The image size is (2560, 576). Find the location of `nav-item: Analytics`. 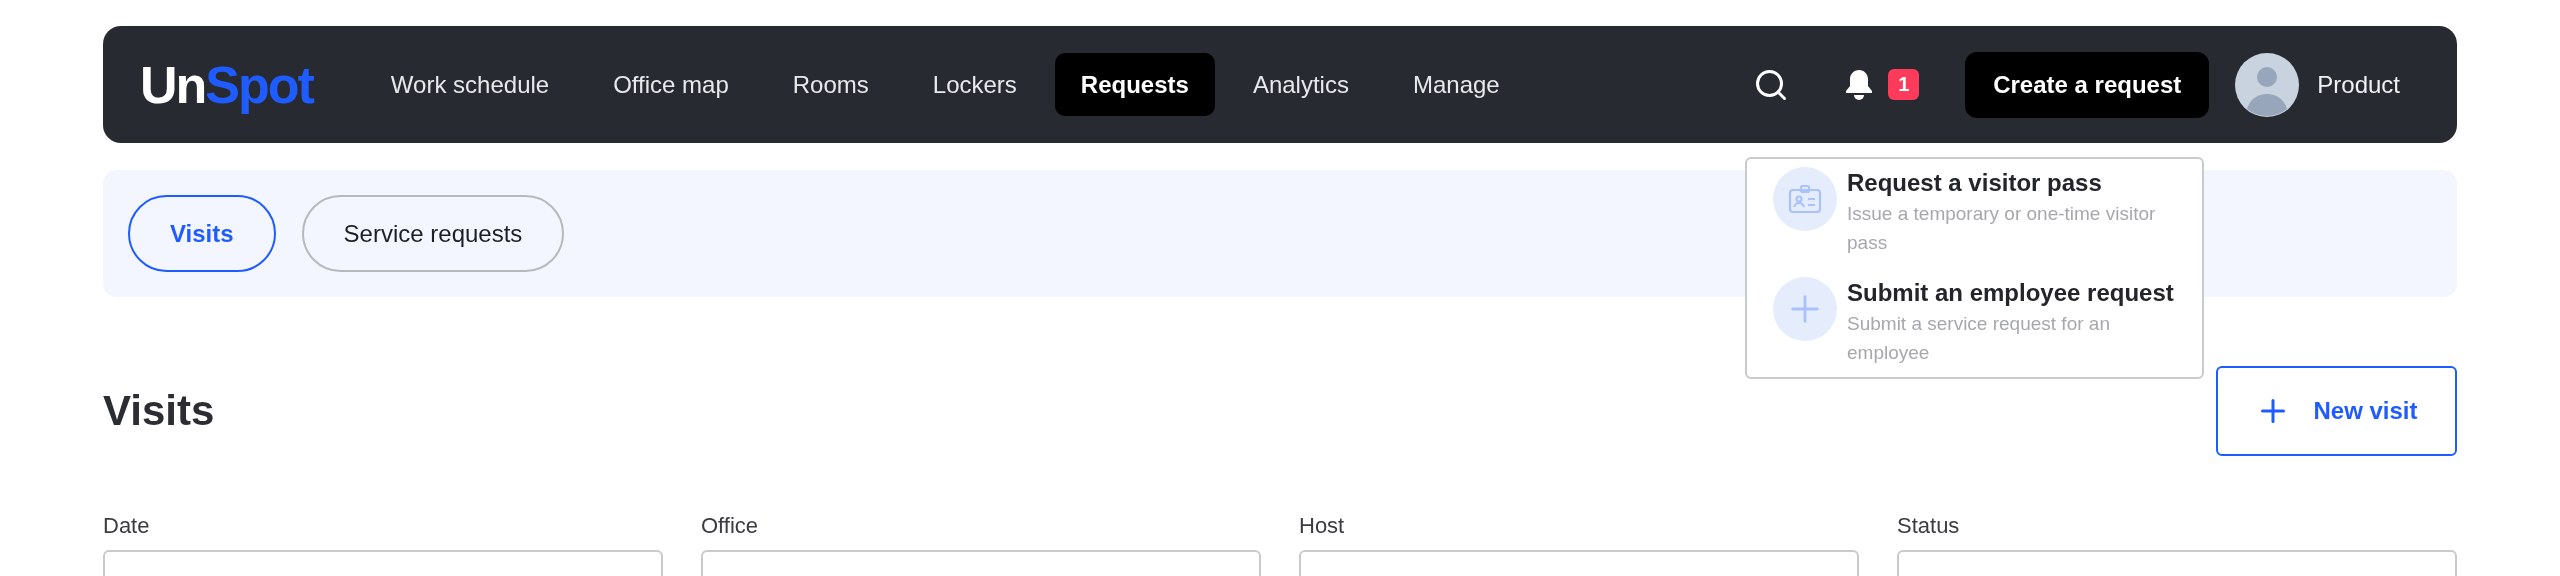

nav-item: Analytics is located at coordinates (1300, 84).